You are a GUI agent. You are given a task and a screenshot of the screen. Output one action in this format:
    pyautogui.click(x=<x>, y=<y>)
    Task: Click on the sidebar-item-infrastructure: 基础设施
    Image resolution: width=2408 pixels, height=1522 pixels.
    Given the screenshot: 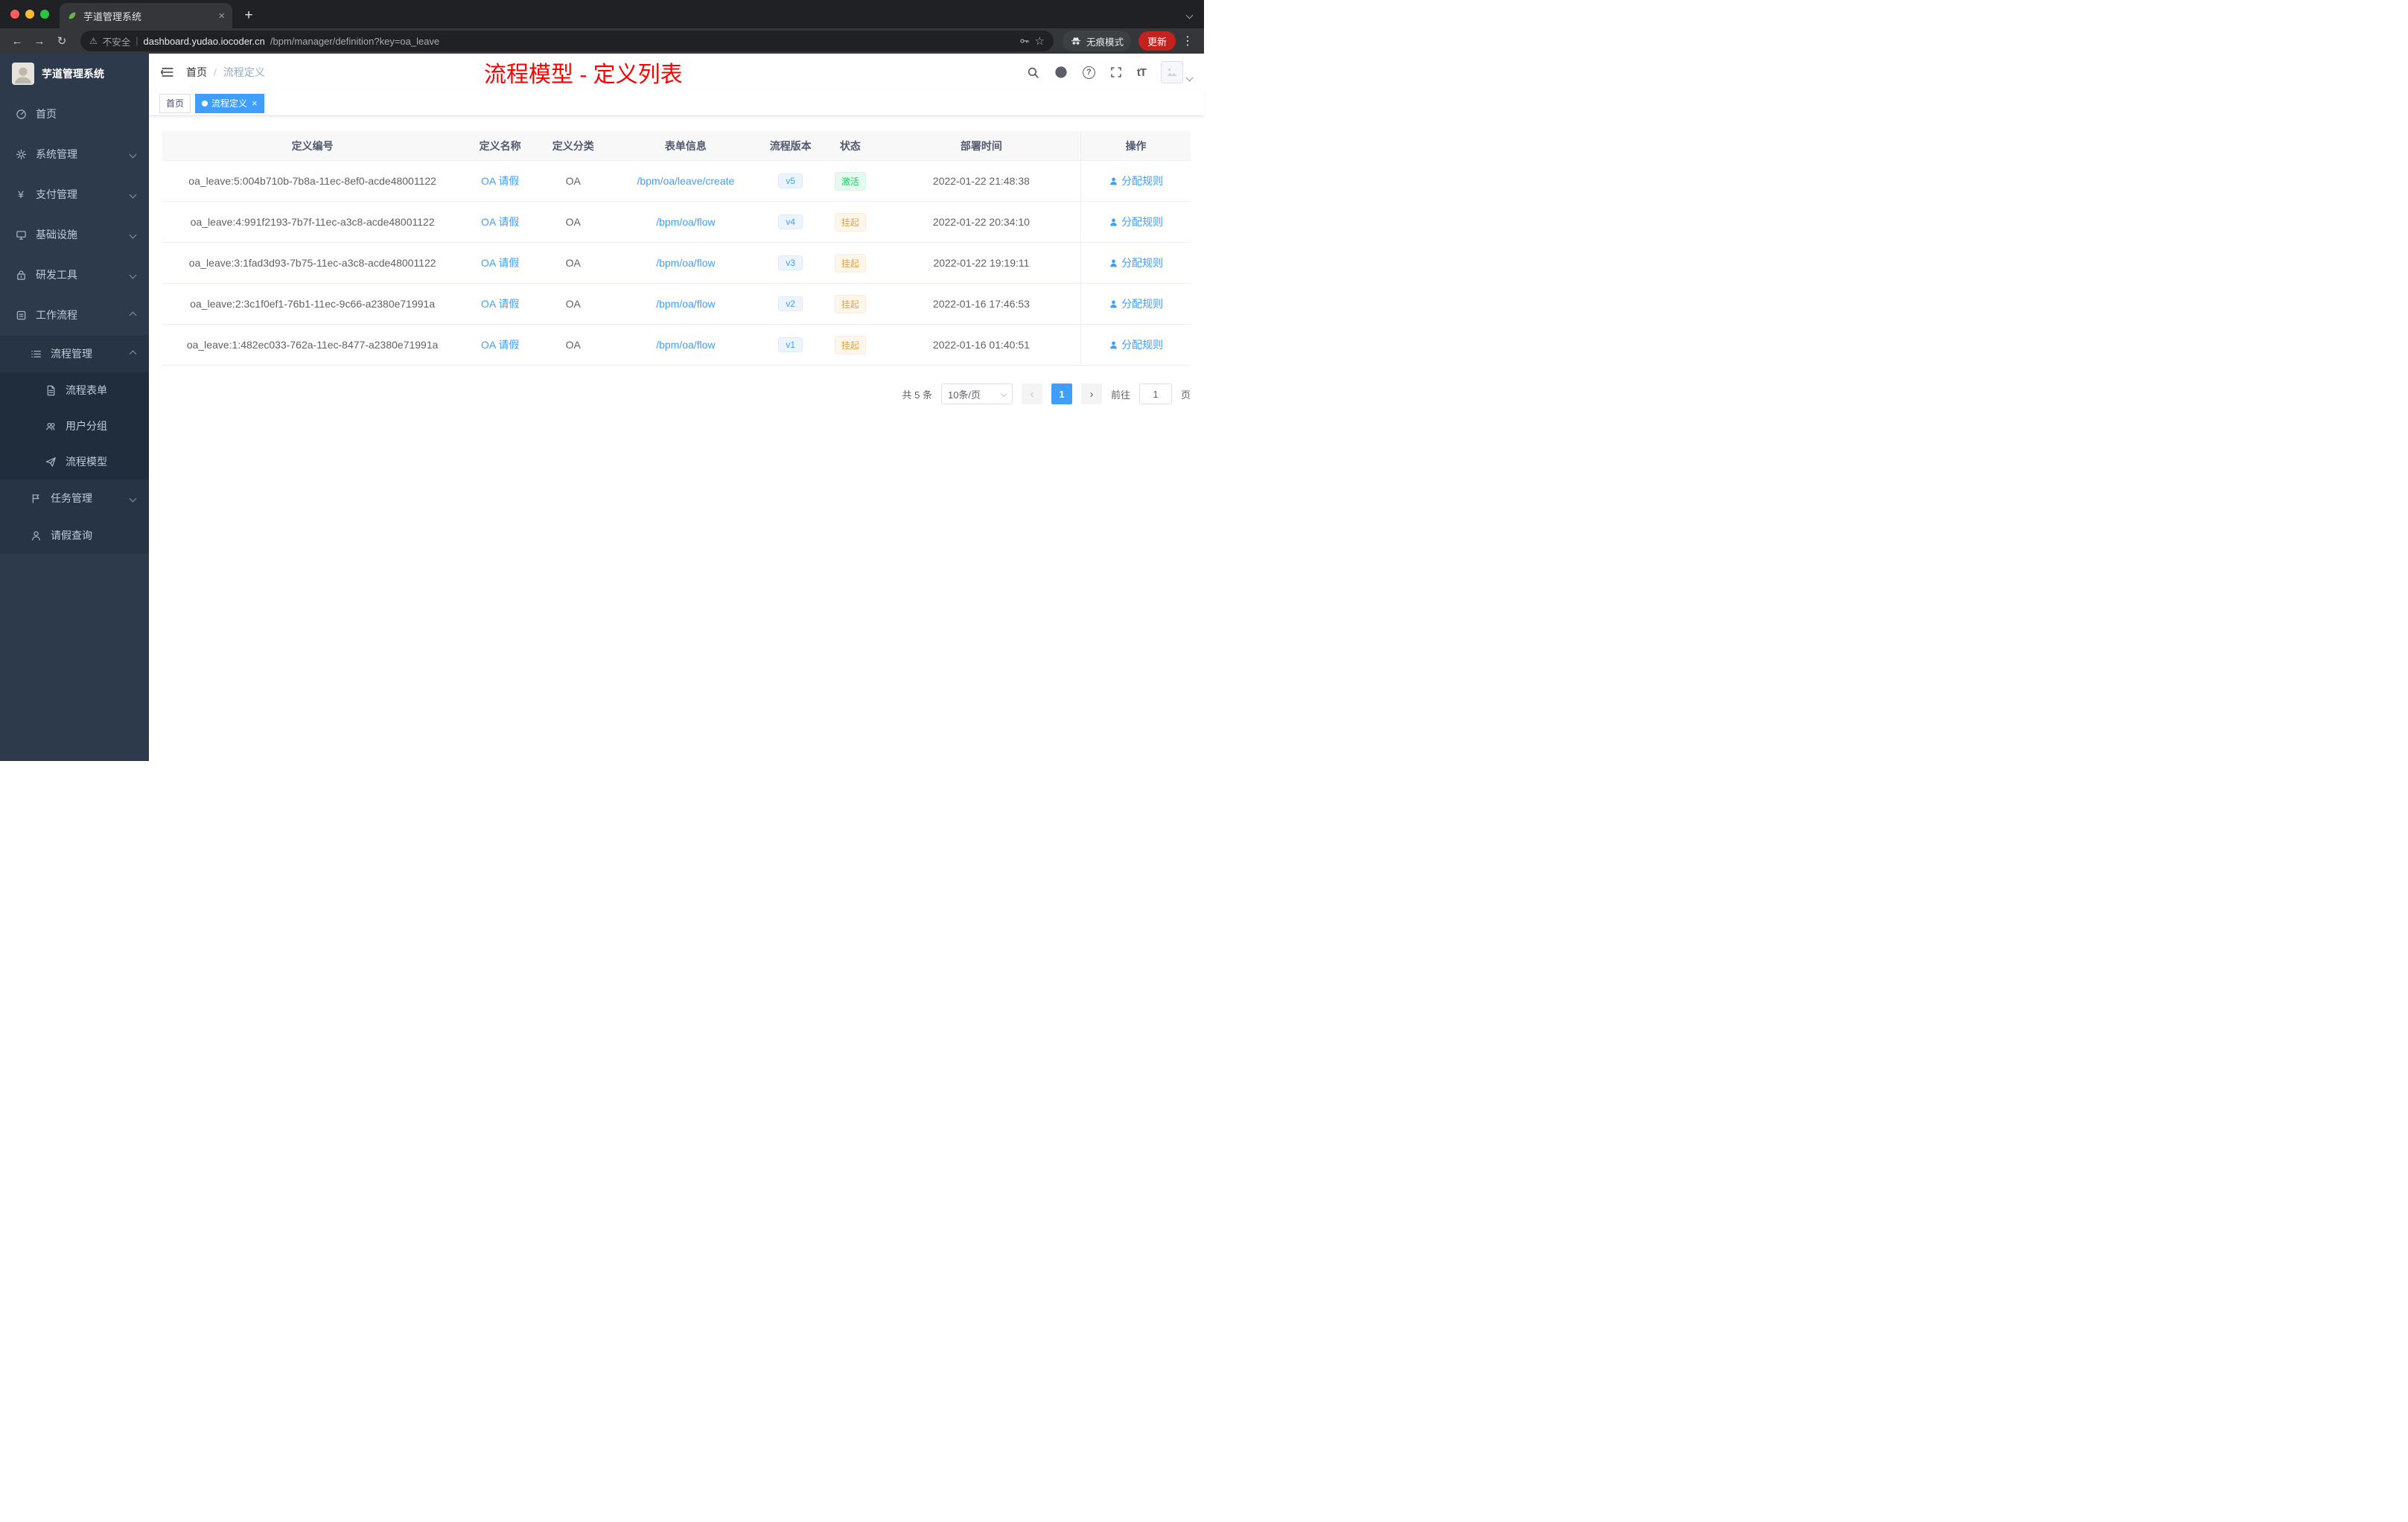 What is the action you would take?
    pyautogui.click(x=74, y=234)
    